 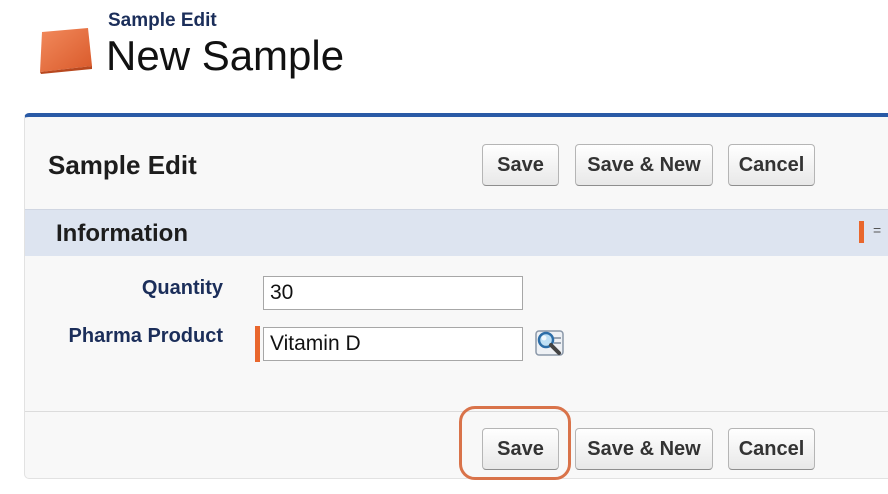 What do you see at coordinates (122, 165) in the screenshot?
I see `panel-title: Sample Edit` at bounding box center [122, 165].